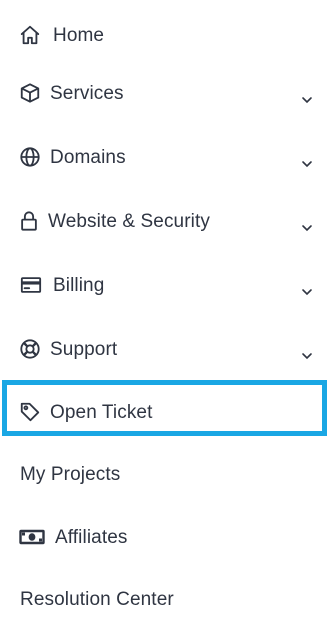 Image resolution: width=331 pixels, height=641 pixels. Describe the element at coordinates (88, 157) in the screenshot. I see `nav-item-domains-label: Domains` at that location.